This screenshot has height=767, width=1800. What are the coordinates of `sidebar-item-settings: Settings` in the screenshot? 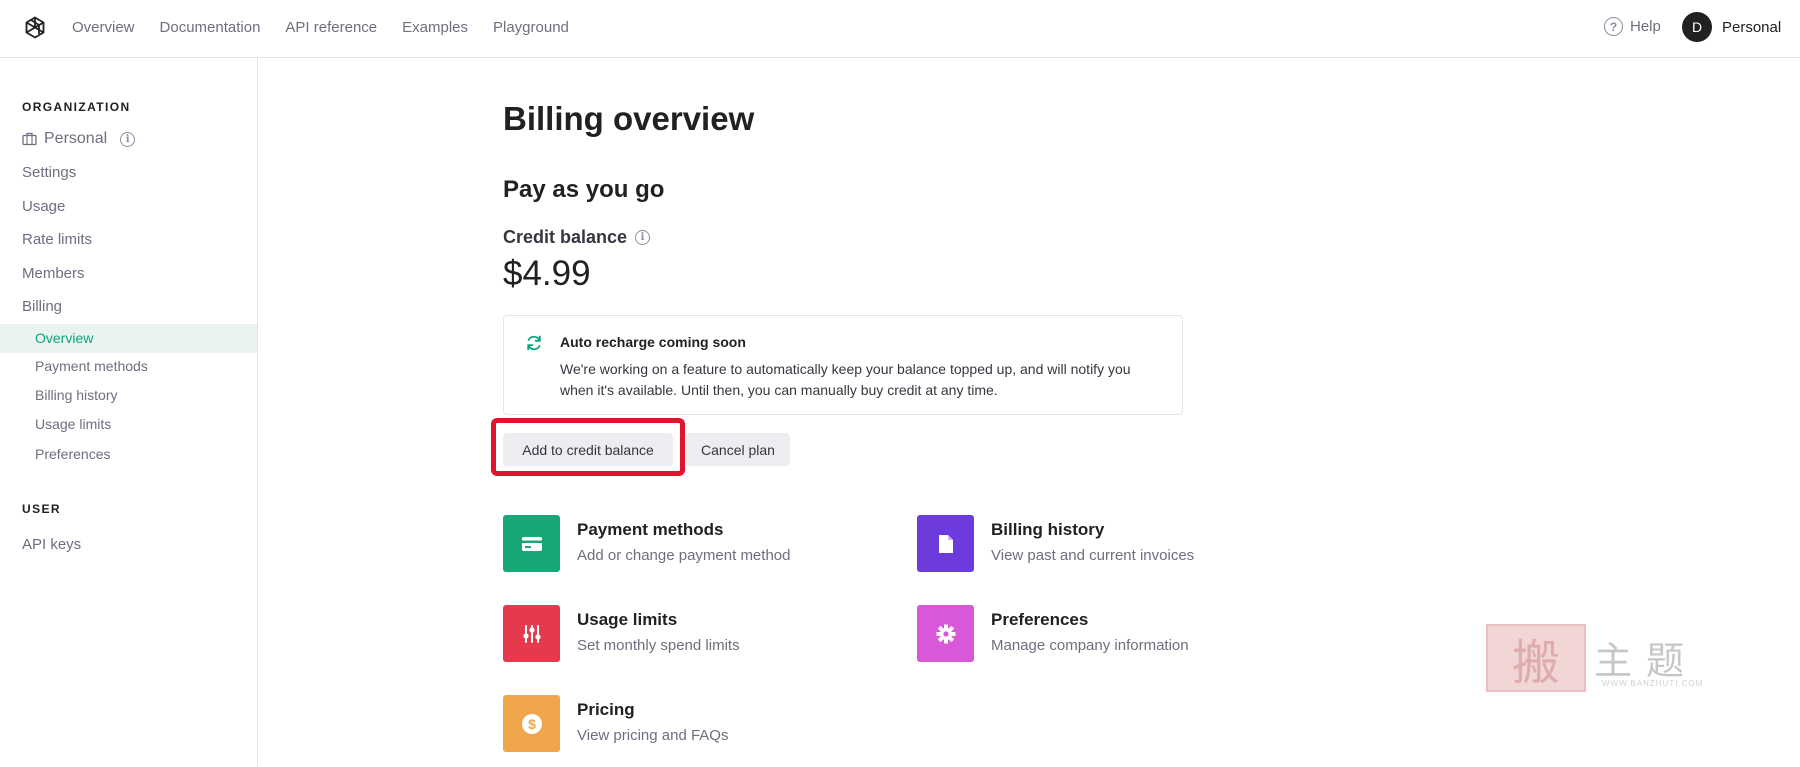 It's located at (49, 172).